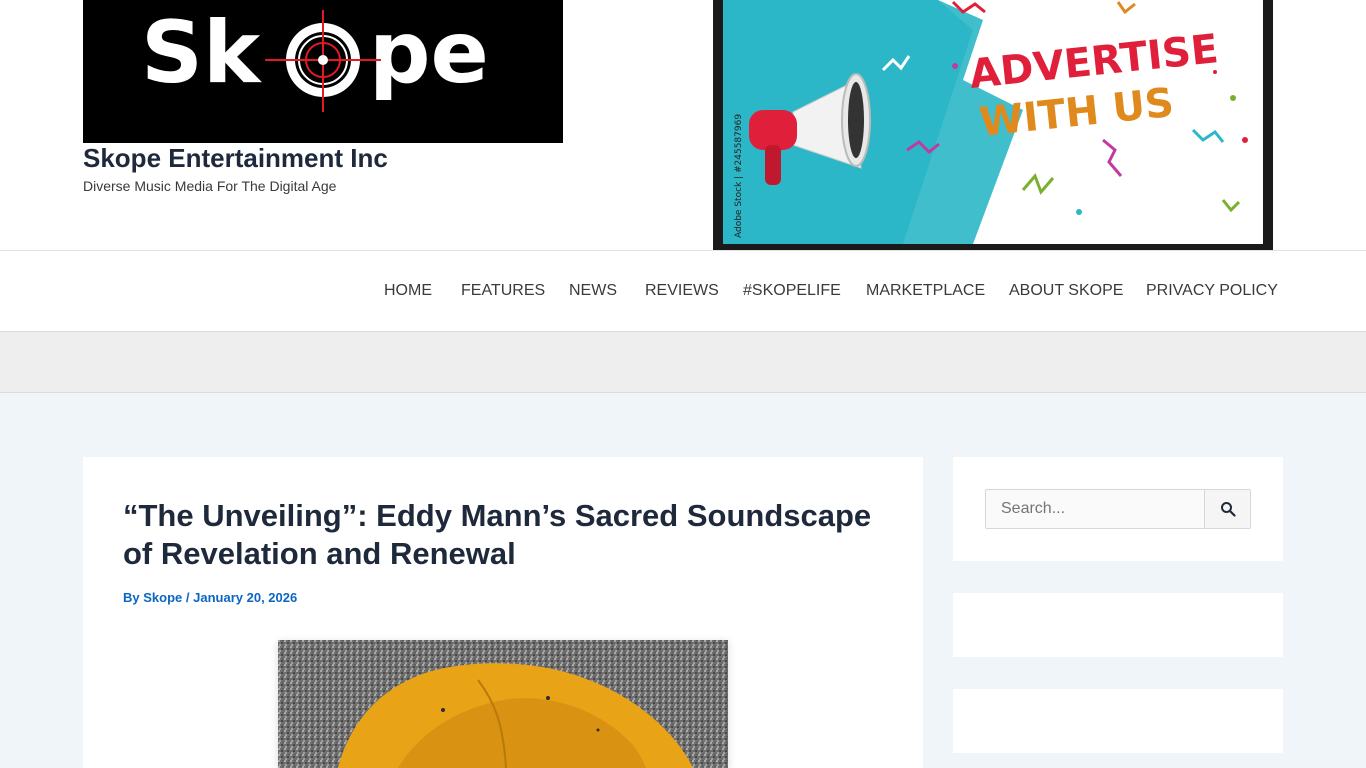  What do you see at coordinates (429, 53) in the screenshot?
I see `svg-text: pe` at bounding box center [429, 53].